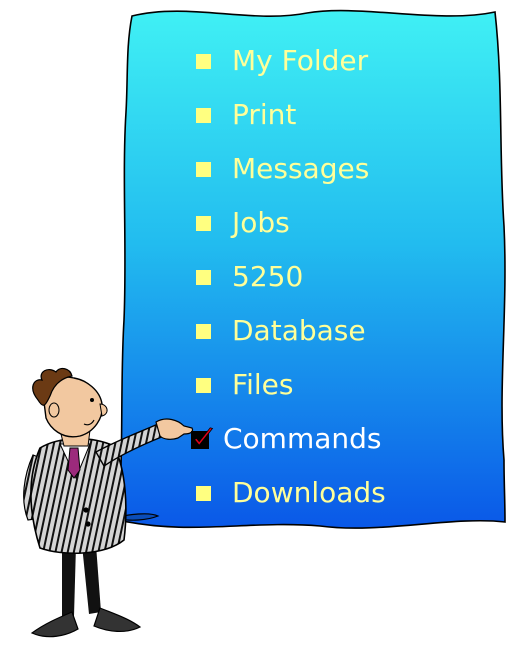  What do you see at coordinates (325, 115) in the screenshot?
I see `menu-item-print: Print` at bounding box center [325, 115].